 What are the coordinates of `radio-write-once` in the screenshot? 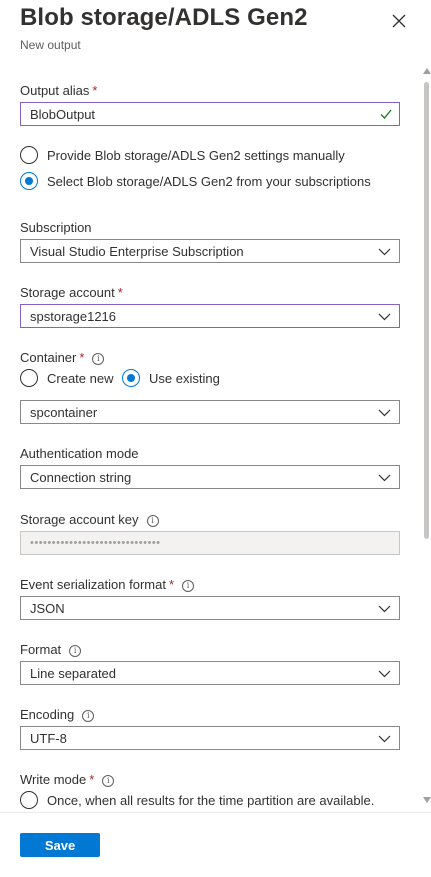 It's located at (29, 800).